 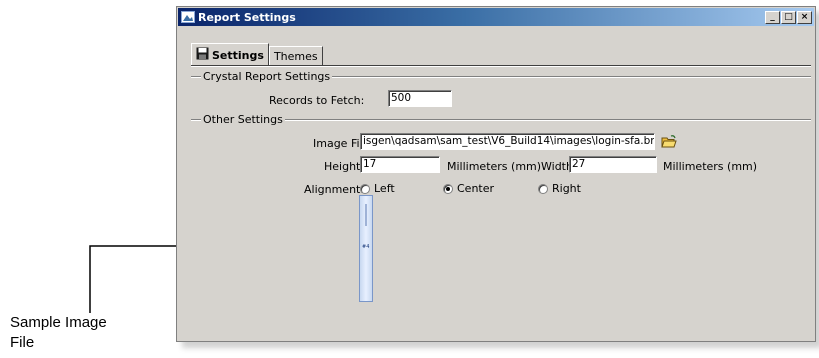 I want to click on height-label: Height:, so click(x=344, y=166).